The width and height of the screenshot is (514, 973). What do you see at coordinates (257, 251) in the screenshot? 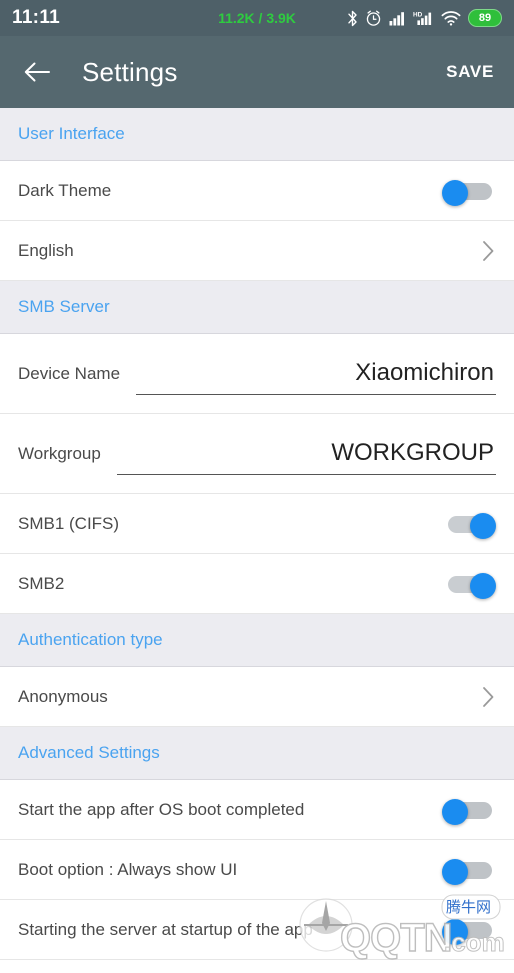
I see `settings-row: English` at bounding box center [257, 251].